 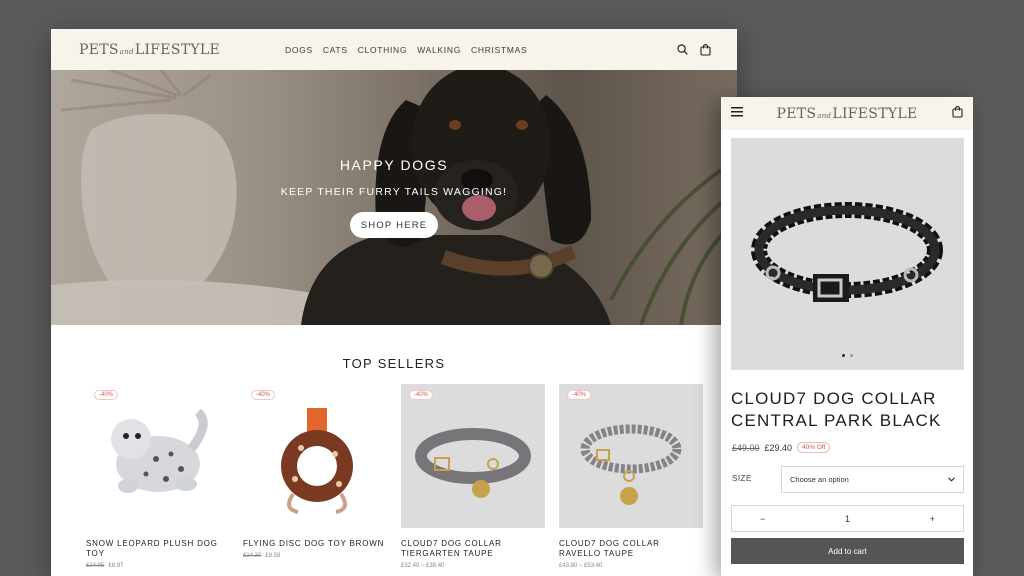 What do you see at coordinates (273, 556) in the screenshot?
I see `sale-price: £8.58` at bounding box center [273, 556].